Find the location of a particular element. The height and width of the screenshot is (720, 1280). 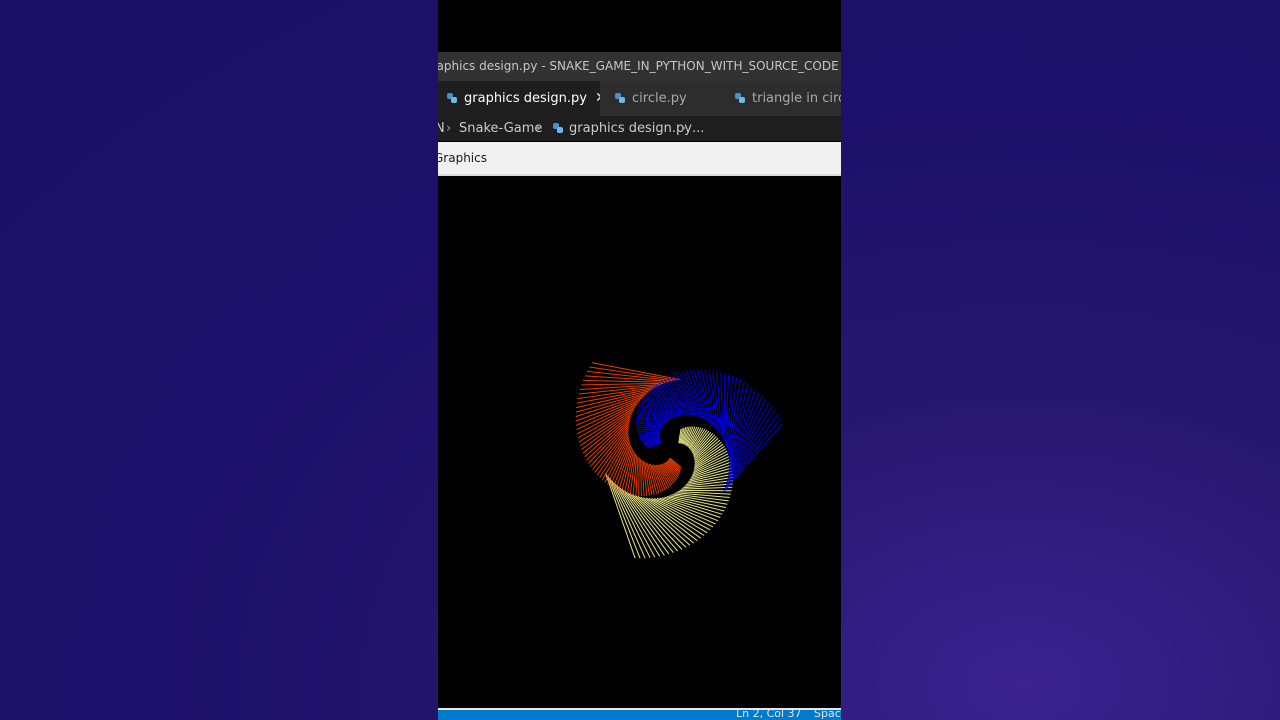

turtle-window-title: Graphics is located at coordinates (462, 158).